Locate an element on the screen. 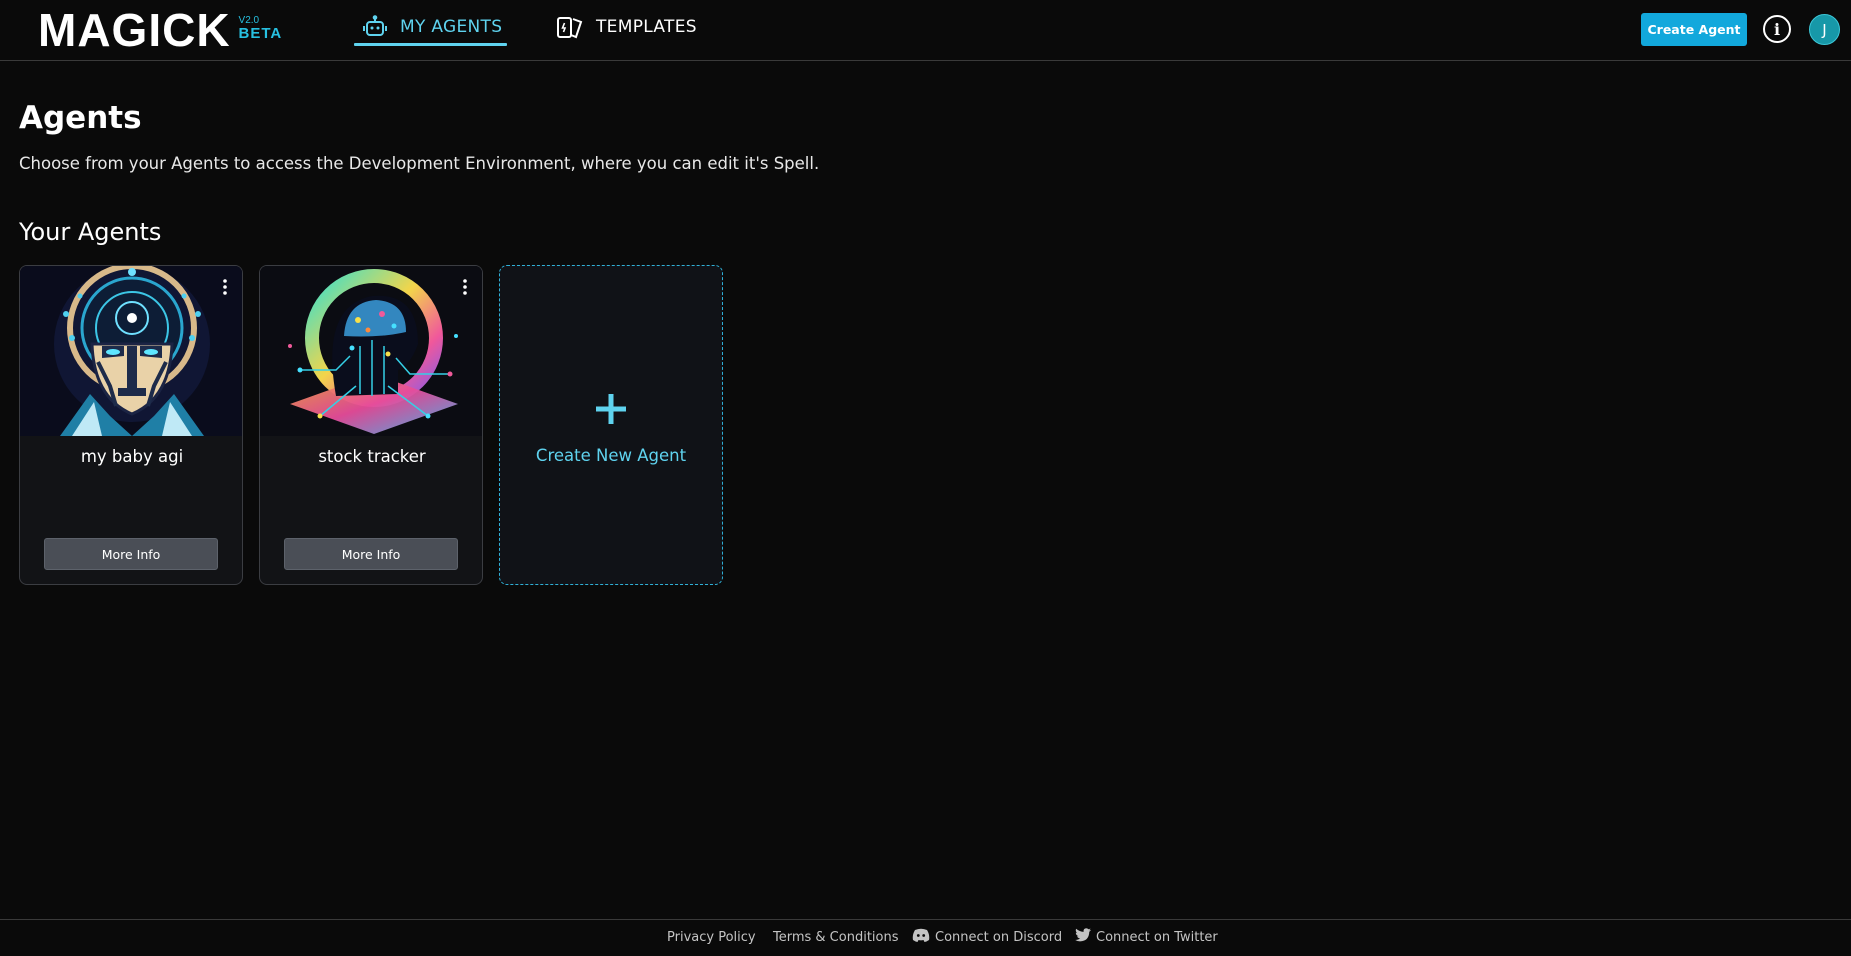 This screenshot has width=1851, height=956. robot-icon is located at coordinates (375, 27).